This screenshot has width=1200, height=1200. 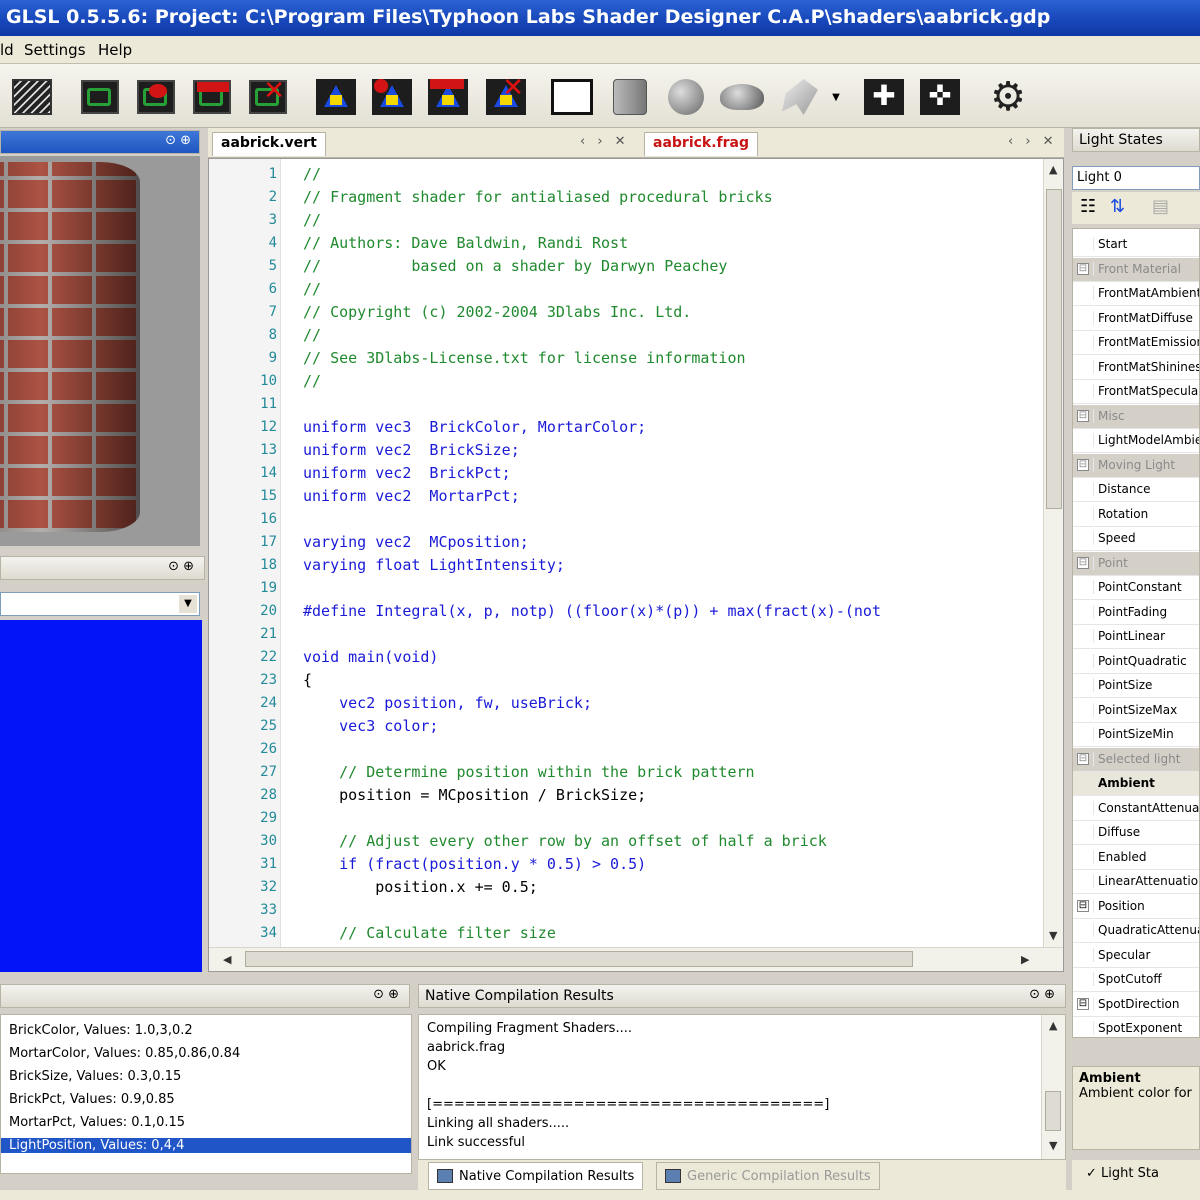 I want to click on property-row: Rotation, so click(x=1136, y=515).